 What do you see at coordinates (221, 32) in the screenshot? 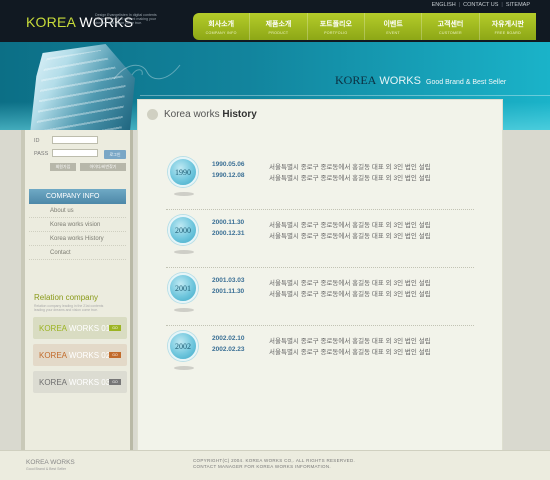
I see `nav-sublabel: COMPANY INFO` at bounding box center [221, 32].